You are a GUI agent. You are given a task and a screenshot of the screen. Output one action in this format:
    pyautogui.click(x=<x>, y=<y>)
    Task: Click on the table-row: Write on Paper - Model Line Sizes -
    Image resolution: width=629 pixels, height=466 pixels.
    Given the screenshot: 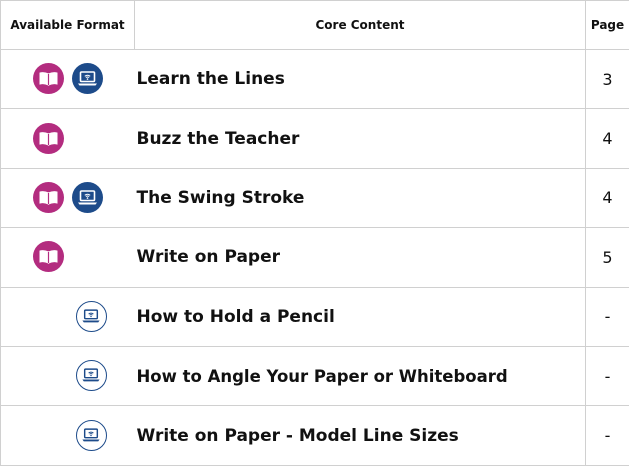 What is the action you would take?
    pyautogui.click(x=315, y=435)
    